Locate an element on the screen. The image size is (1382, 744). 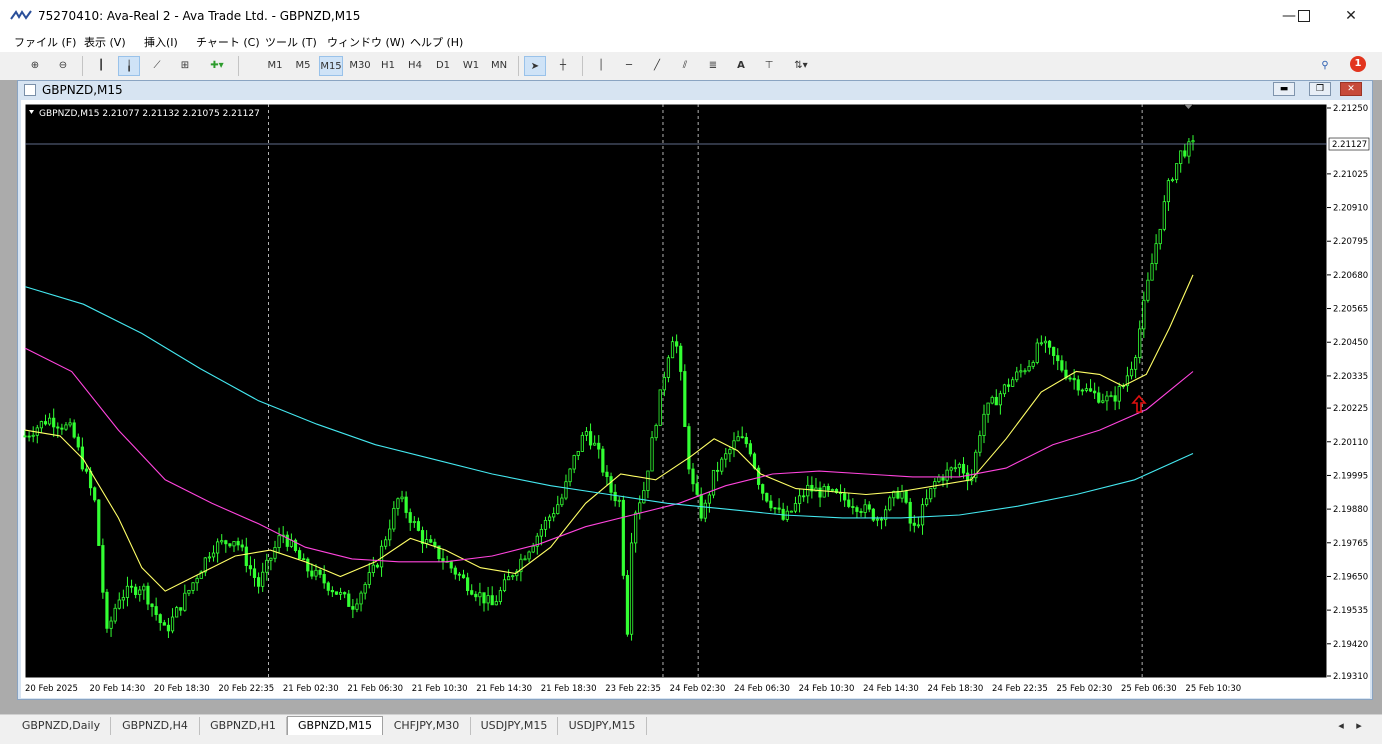
crosshair-icon: ┼ is located at coordinates (563, 66).